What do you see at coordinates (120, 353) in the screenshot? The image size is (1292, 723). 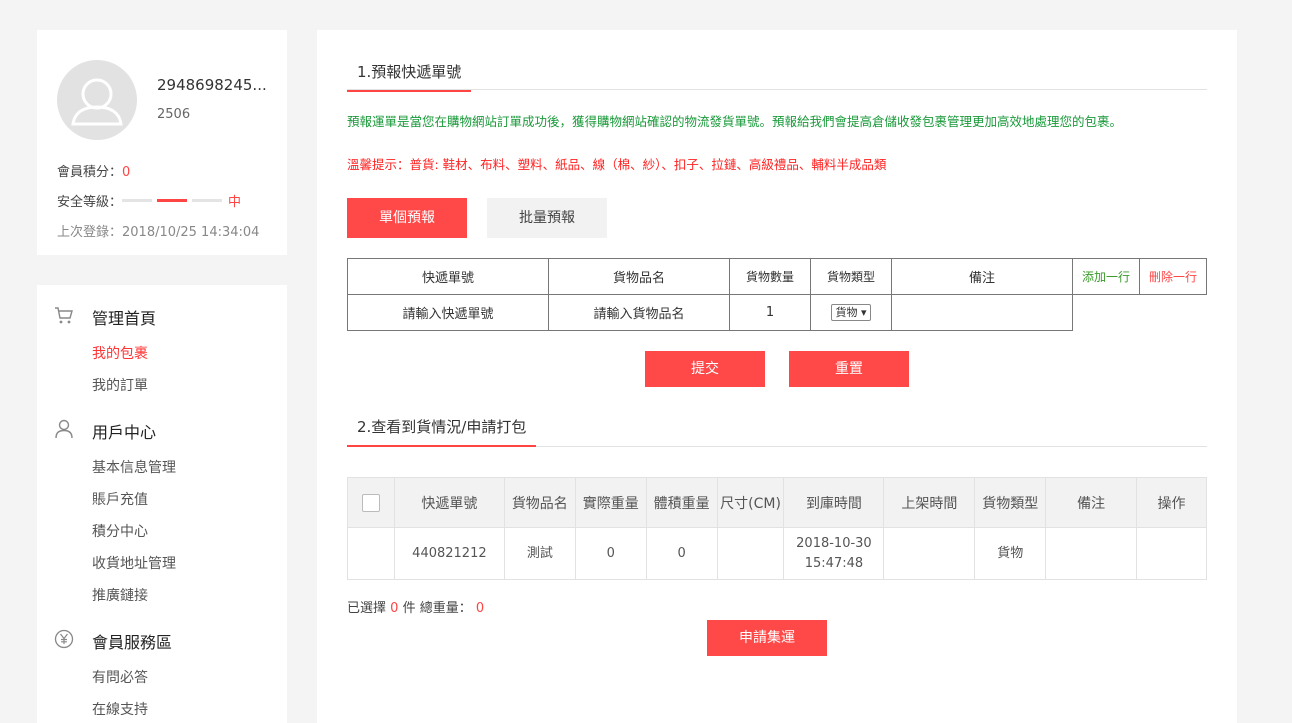 I see `sidebar-item-my-packages: 我的包裹` at bounding box center [120, 353].